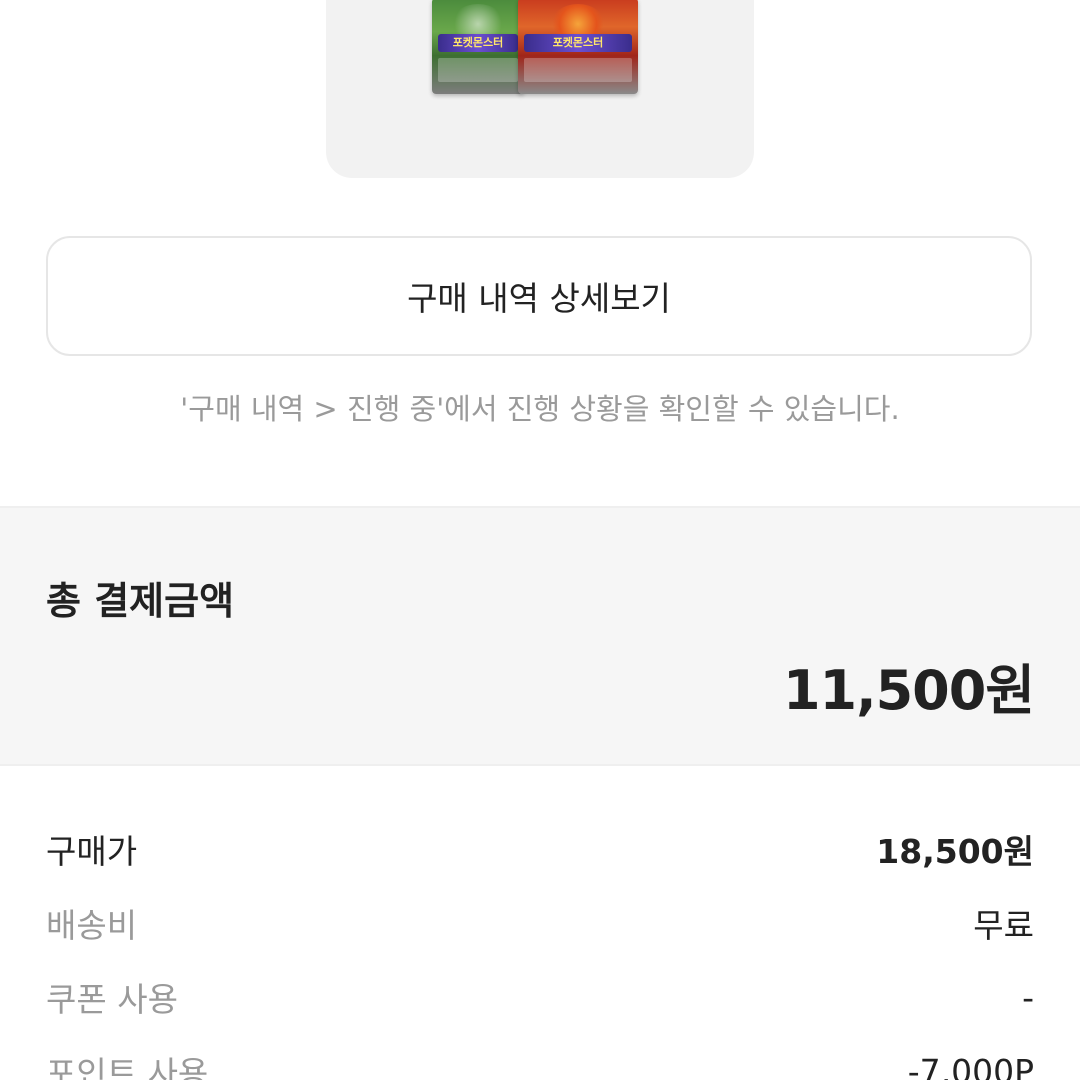 The height and width of the screenshot is (1080, 1080). I want to click on breakdown-value: -, so click(1028, 997).